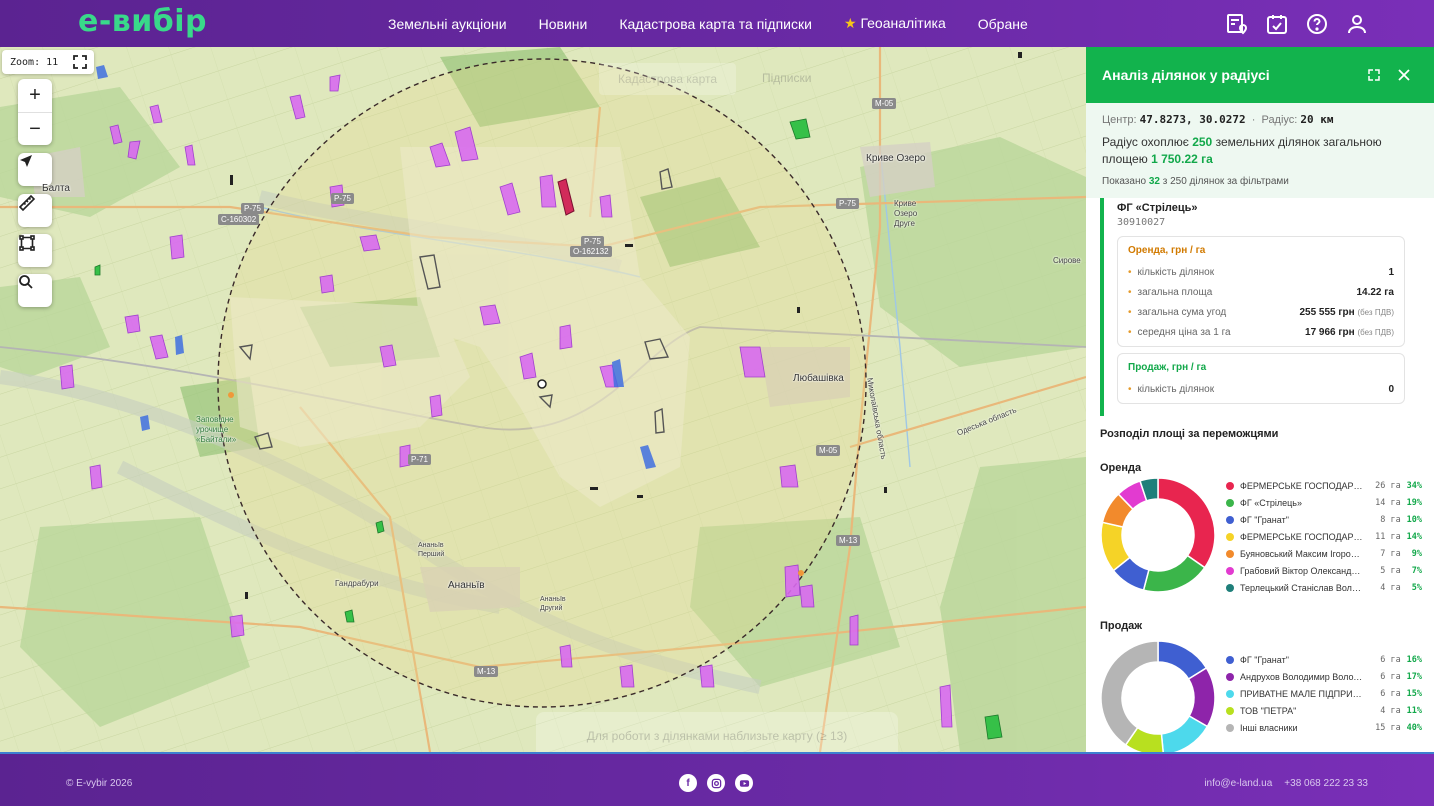 This screenshot has height=806, width=1434. I want to click on nav-favorites: Обране, so click(1003, 24).